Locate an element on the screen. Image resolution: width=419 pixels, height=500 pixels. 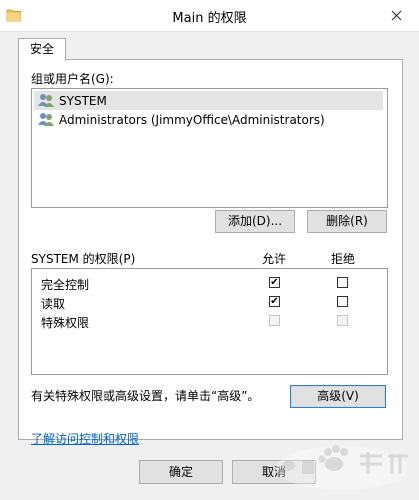
tab-security: 安全 is located at coordinates (42, 49).